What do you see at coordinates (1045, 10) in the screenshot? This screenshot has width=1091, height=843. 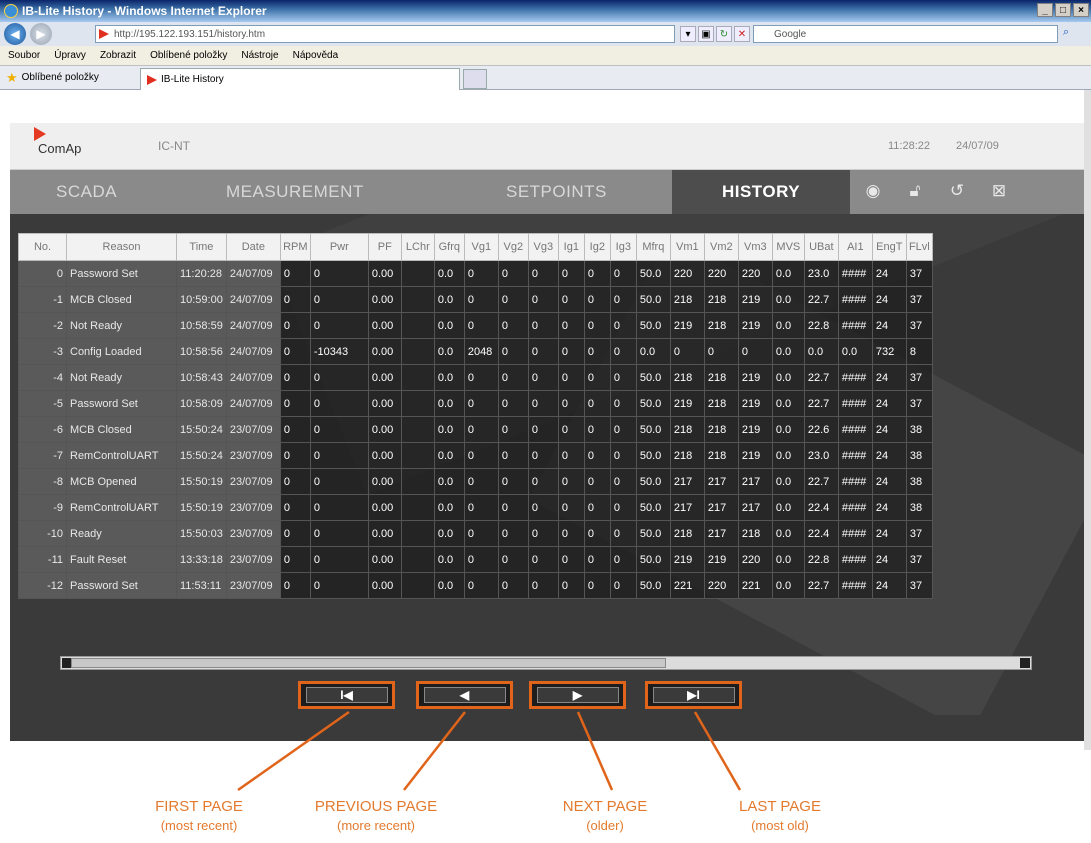 I see `minimize-button: _` at bounding box center [1045, 10].